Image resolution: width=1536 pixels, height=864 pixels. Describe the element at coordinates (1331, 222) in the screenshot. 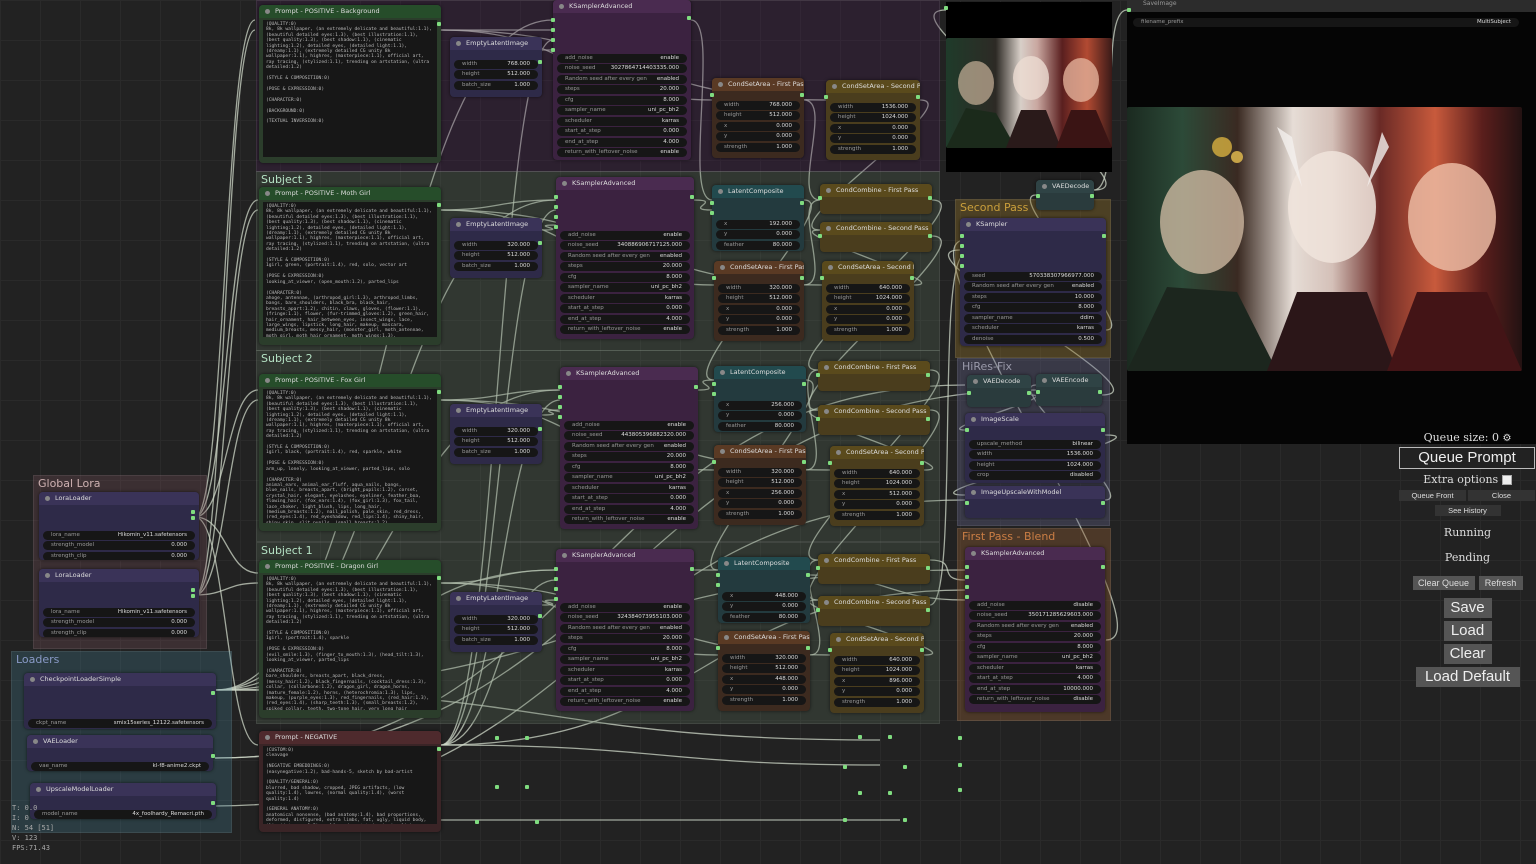

I see `save-image-node: SaveImage filename_prefix MultiSubject` at that location.